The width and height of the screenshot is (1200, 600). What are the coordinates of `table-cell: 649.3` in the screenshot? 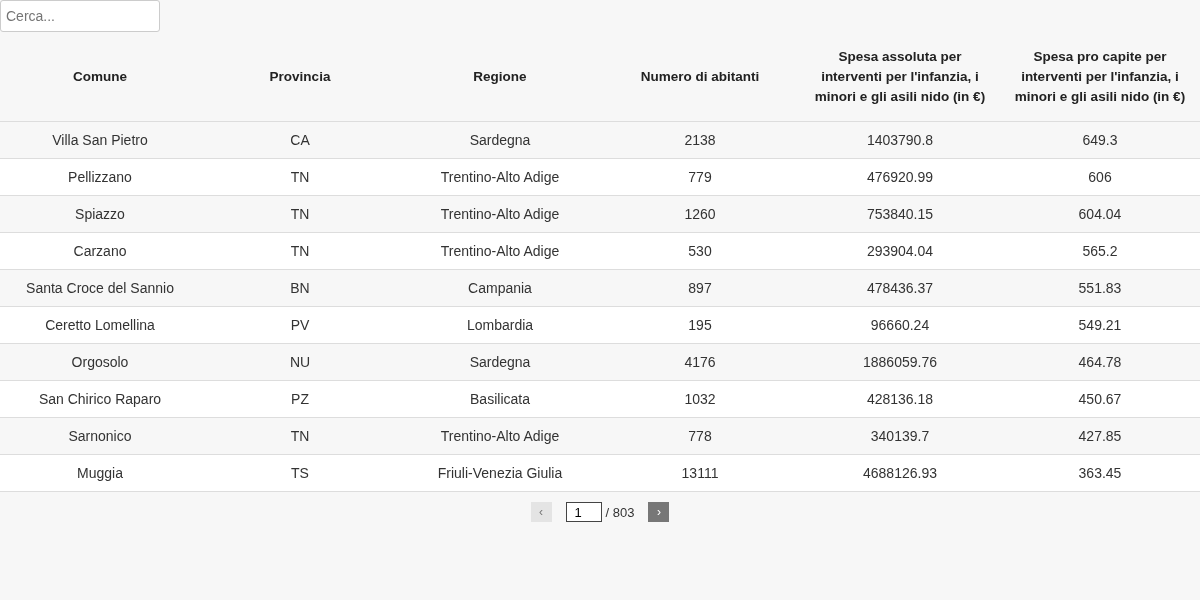 It's located at (1100, 140).